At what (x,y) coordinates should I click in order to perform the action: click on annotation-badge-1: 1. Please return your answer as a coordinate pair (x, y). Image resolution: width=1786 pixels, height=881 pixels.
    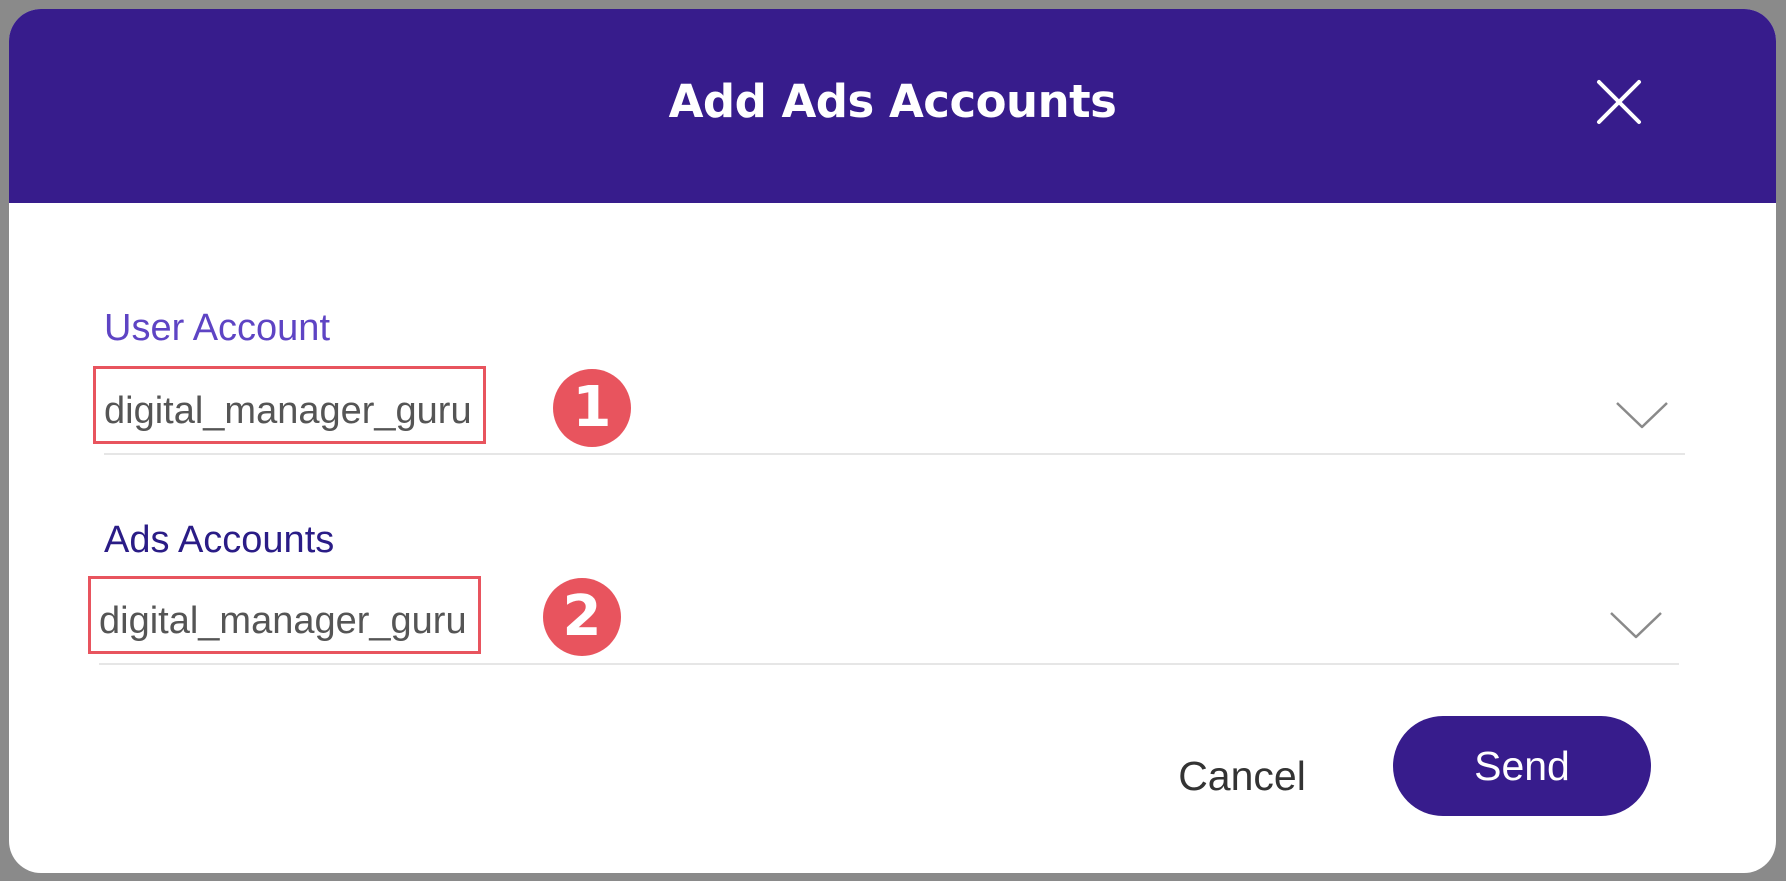
    Looking at the image, I should click on (592, 408).